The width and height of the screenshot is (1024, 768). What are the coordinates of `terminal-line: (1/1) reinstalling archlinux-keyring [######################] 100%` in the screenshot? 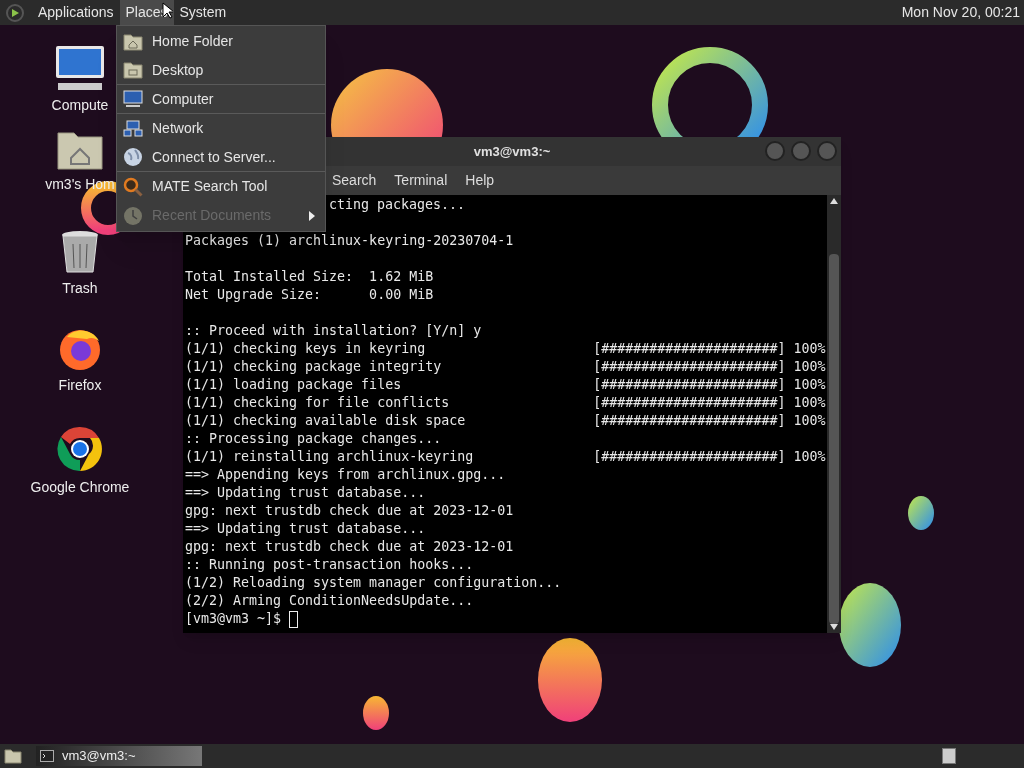 It's located at (505, 456).